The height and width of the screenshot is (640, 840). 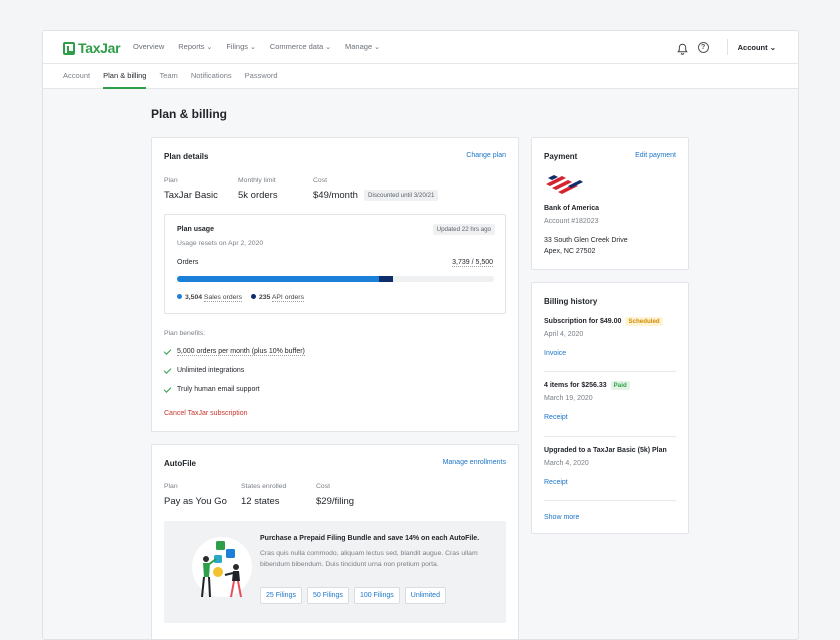 I want to click on account-menu: Account ⌄, so click(x=757, y=47).